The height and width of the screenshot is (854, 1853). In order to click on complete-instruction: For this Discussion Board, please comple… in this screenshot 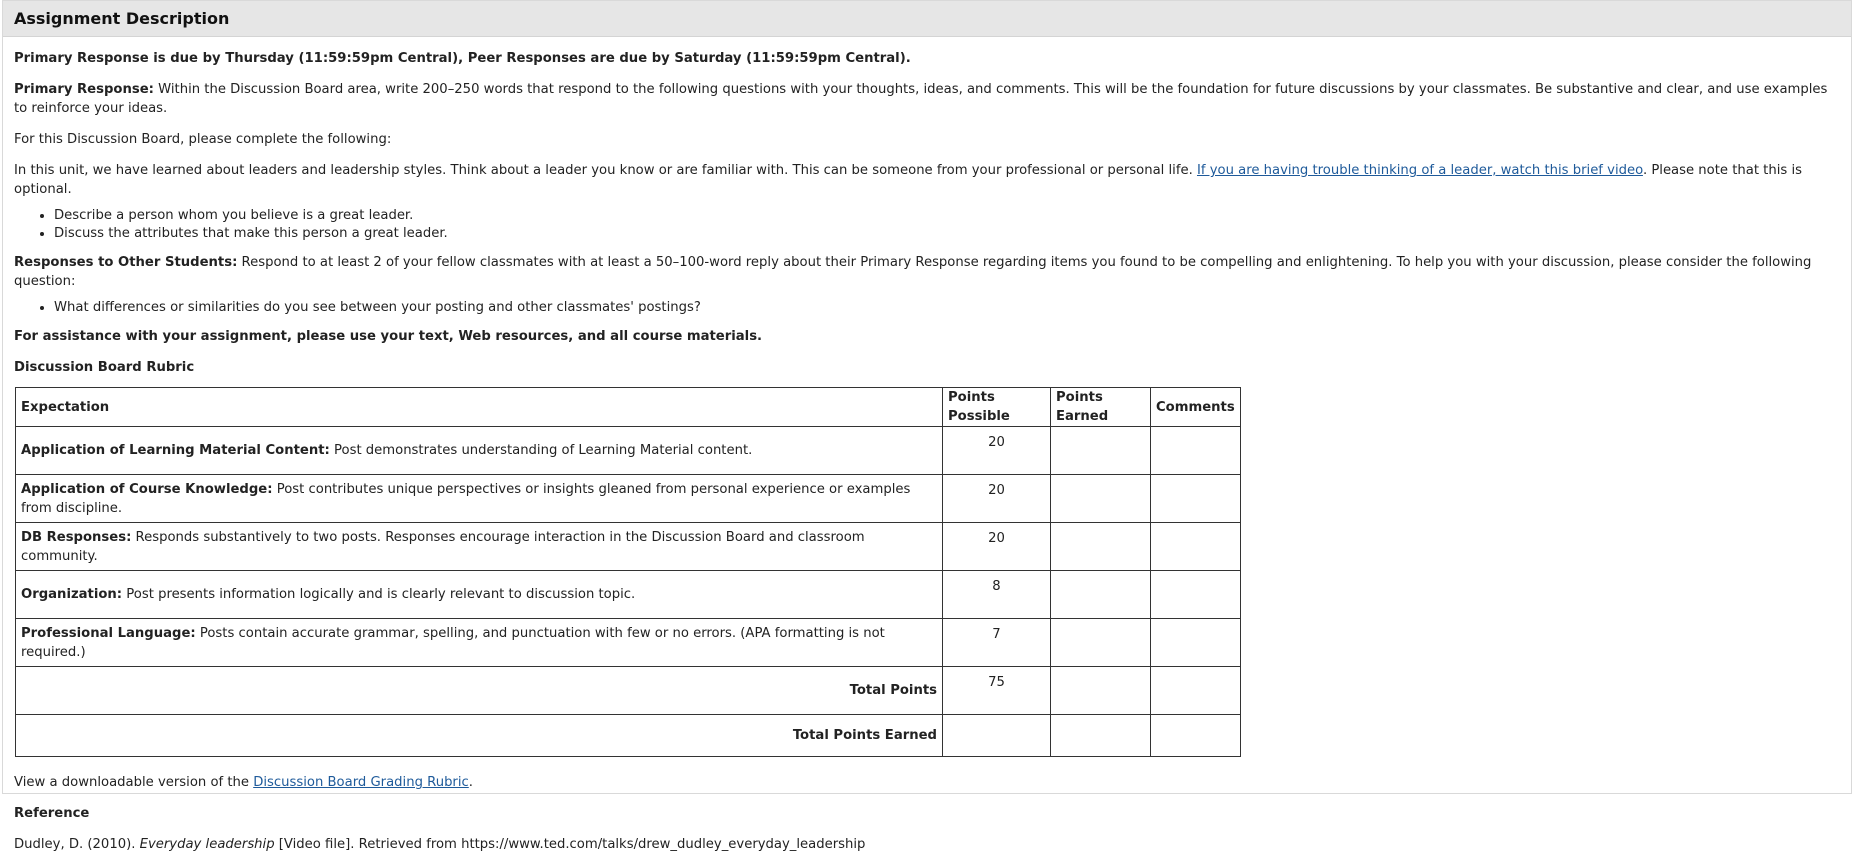, I will do `click(203, 139)`.